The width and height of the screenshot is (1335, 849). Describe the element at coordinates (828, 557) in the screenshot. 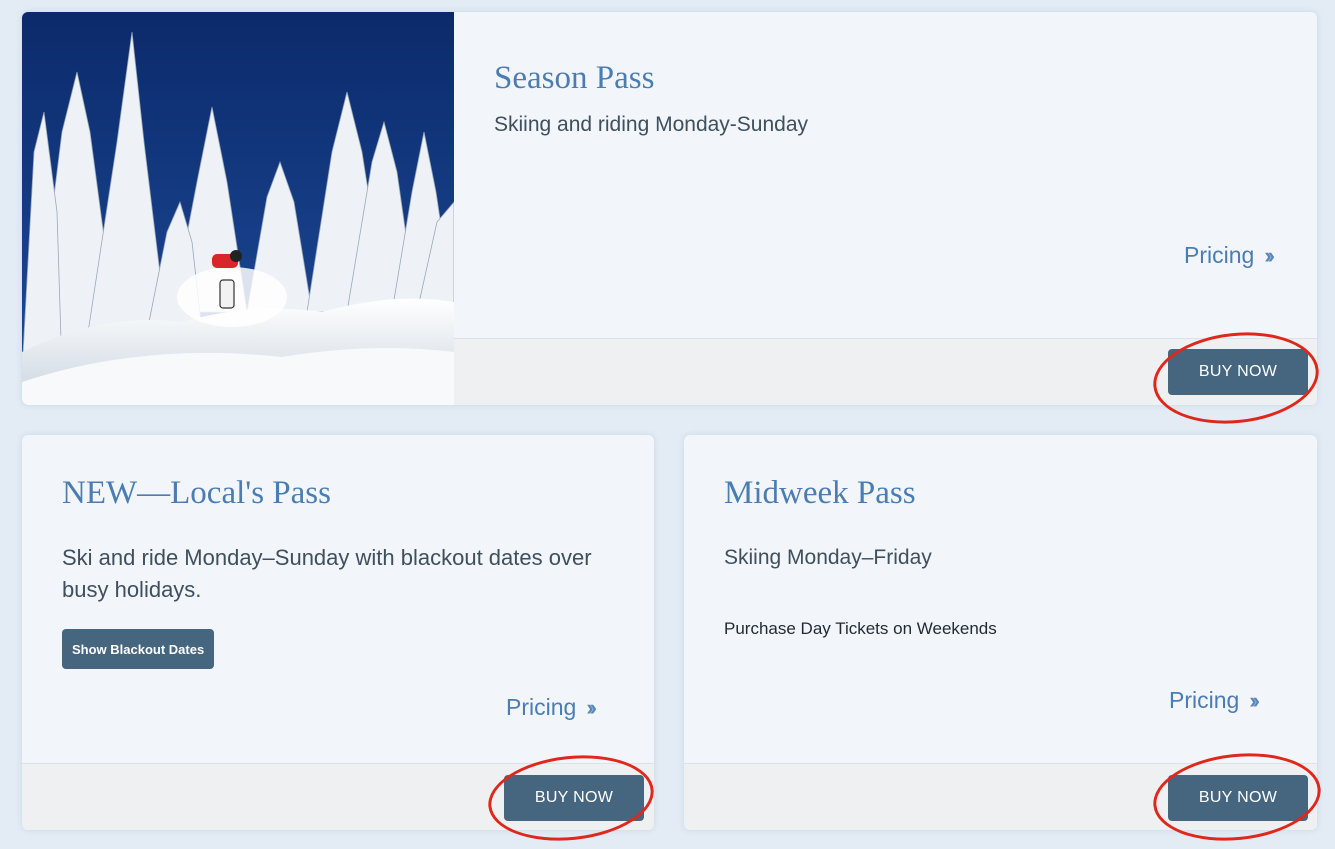

I see `midweek-pass-subtitle: Skiing Monday–Friday` at that location.